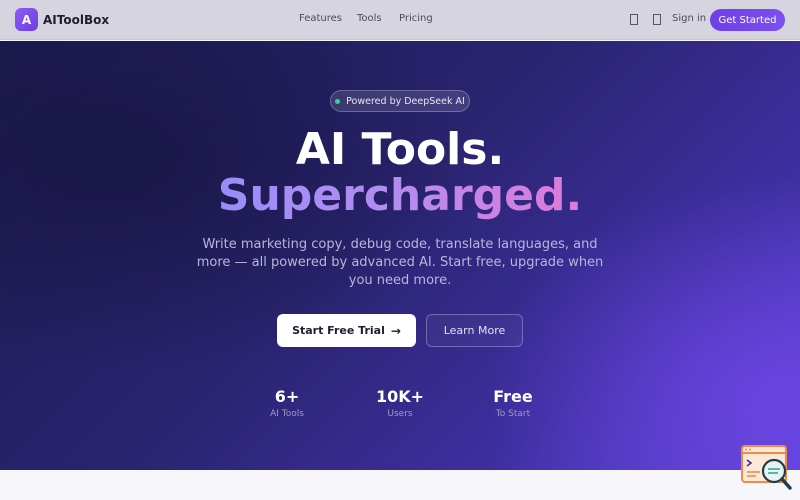 The width and height of the screenshot is (800, 500). I want to click on headline-gradient-text: Supercharged., so click(400, 195).